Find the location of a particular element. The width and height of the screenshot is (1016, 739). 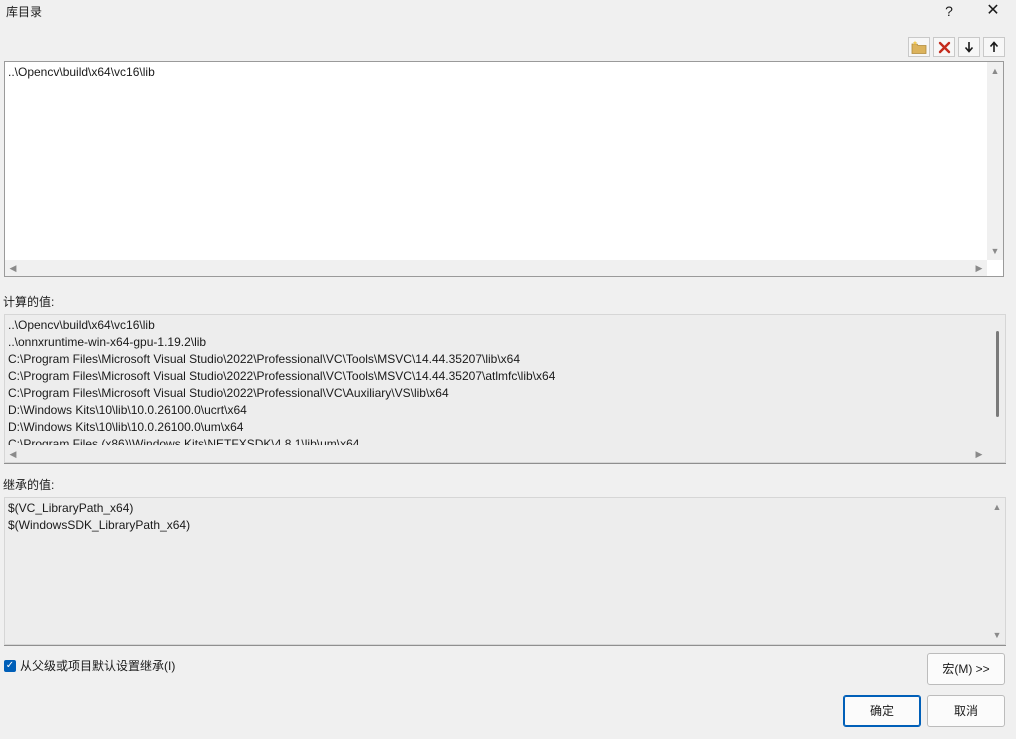

list-item: $(WindowsSDK_LibraryPath_x64) is located at coordinates (99, 525).